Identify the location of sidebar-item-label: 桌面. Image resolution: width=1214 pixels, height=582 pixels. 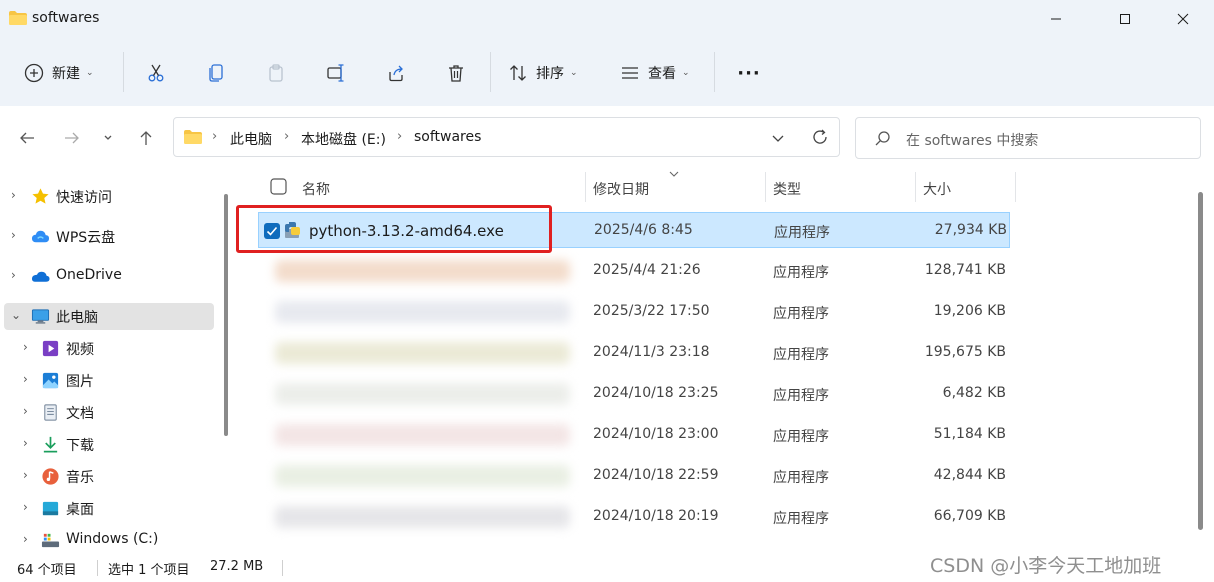
(80, 510).